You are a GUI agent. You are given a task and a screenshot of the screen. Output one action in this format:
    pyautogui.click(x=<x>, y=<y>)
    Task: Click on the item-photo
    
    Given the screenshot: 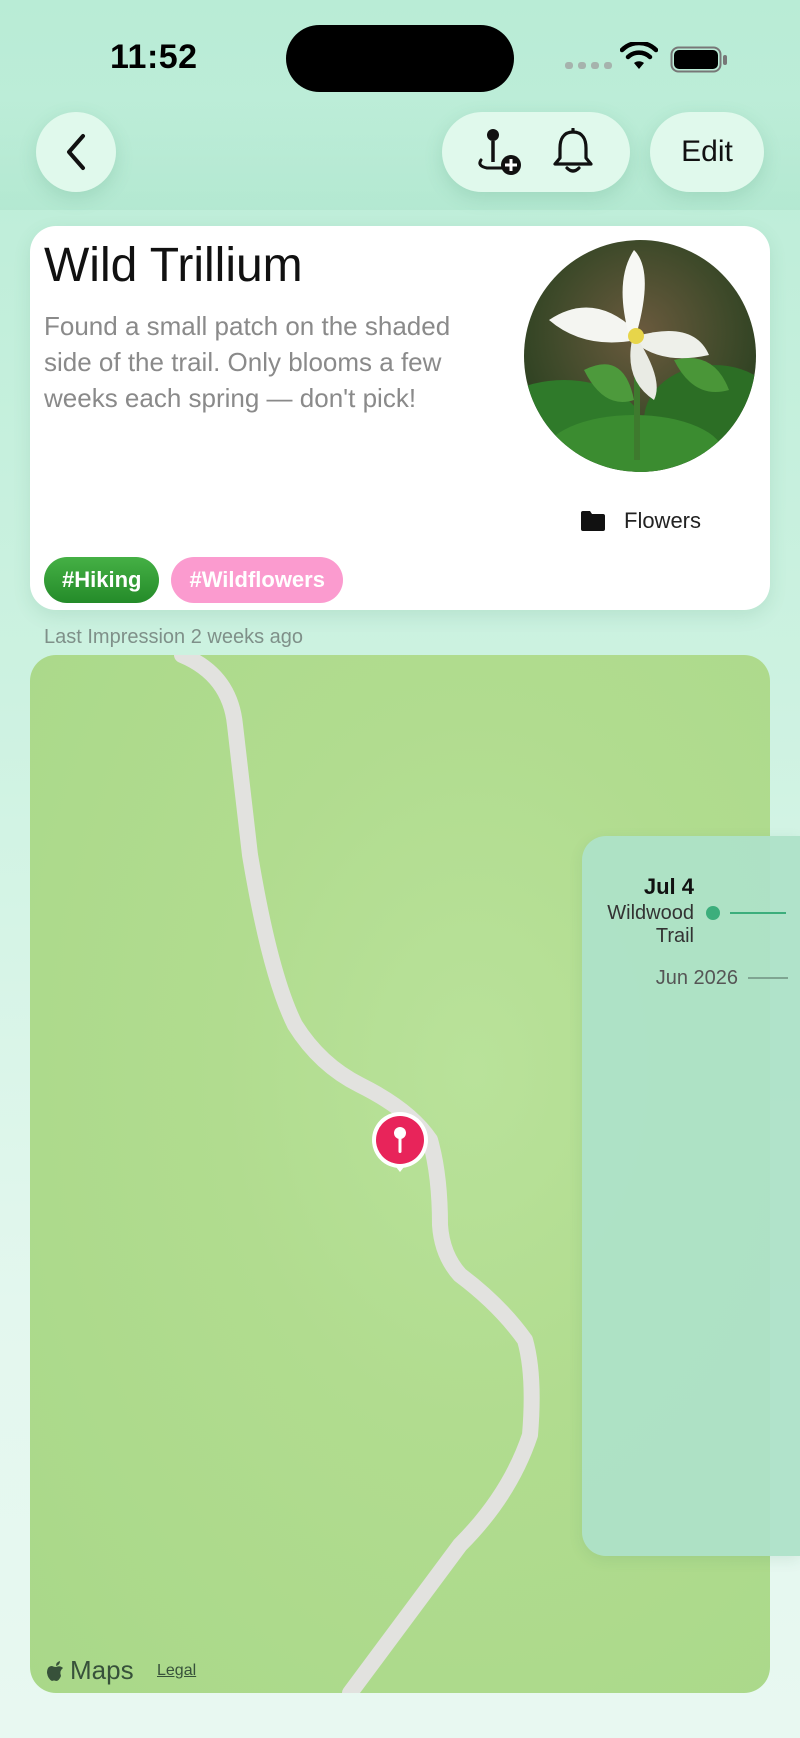 What is the action you would take?
    pyautogui.click(x=640, y=356)
    